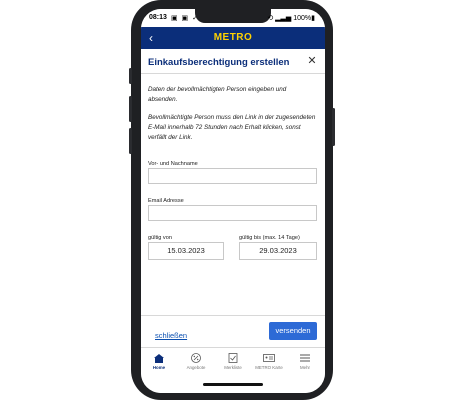 This screenshot has height=400, width=464. I want to click on title-divider, so click(233, 73).